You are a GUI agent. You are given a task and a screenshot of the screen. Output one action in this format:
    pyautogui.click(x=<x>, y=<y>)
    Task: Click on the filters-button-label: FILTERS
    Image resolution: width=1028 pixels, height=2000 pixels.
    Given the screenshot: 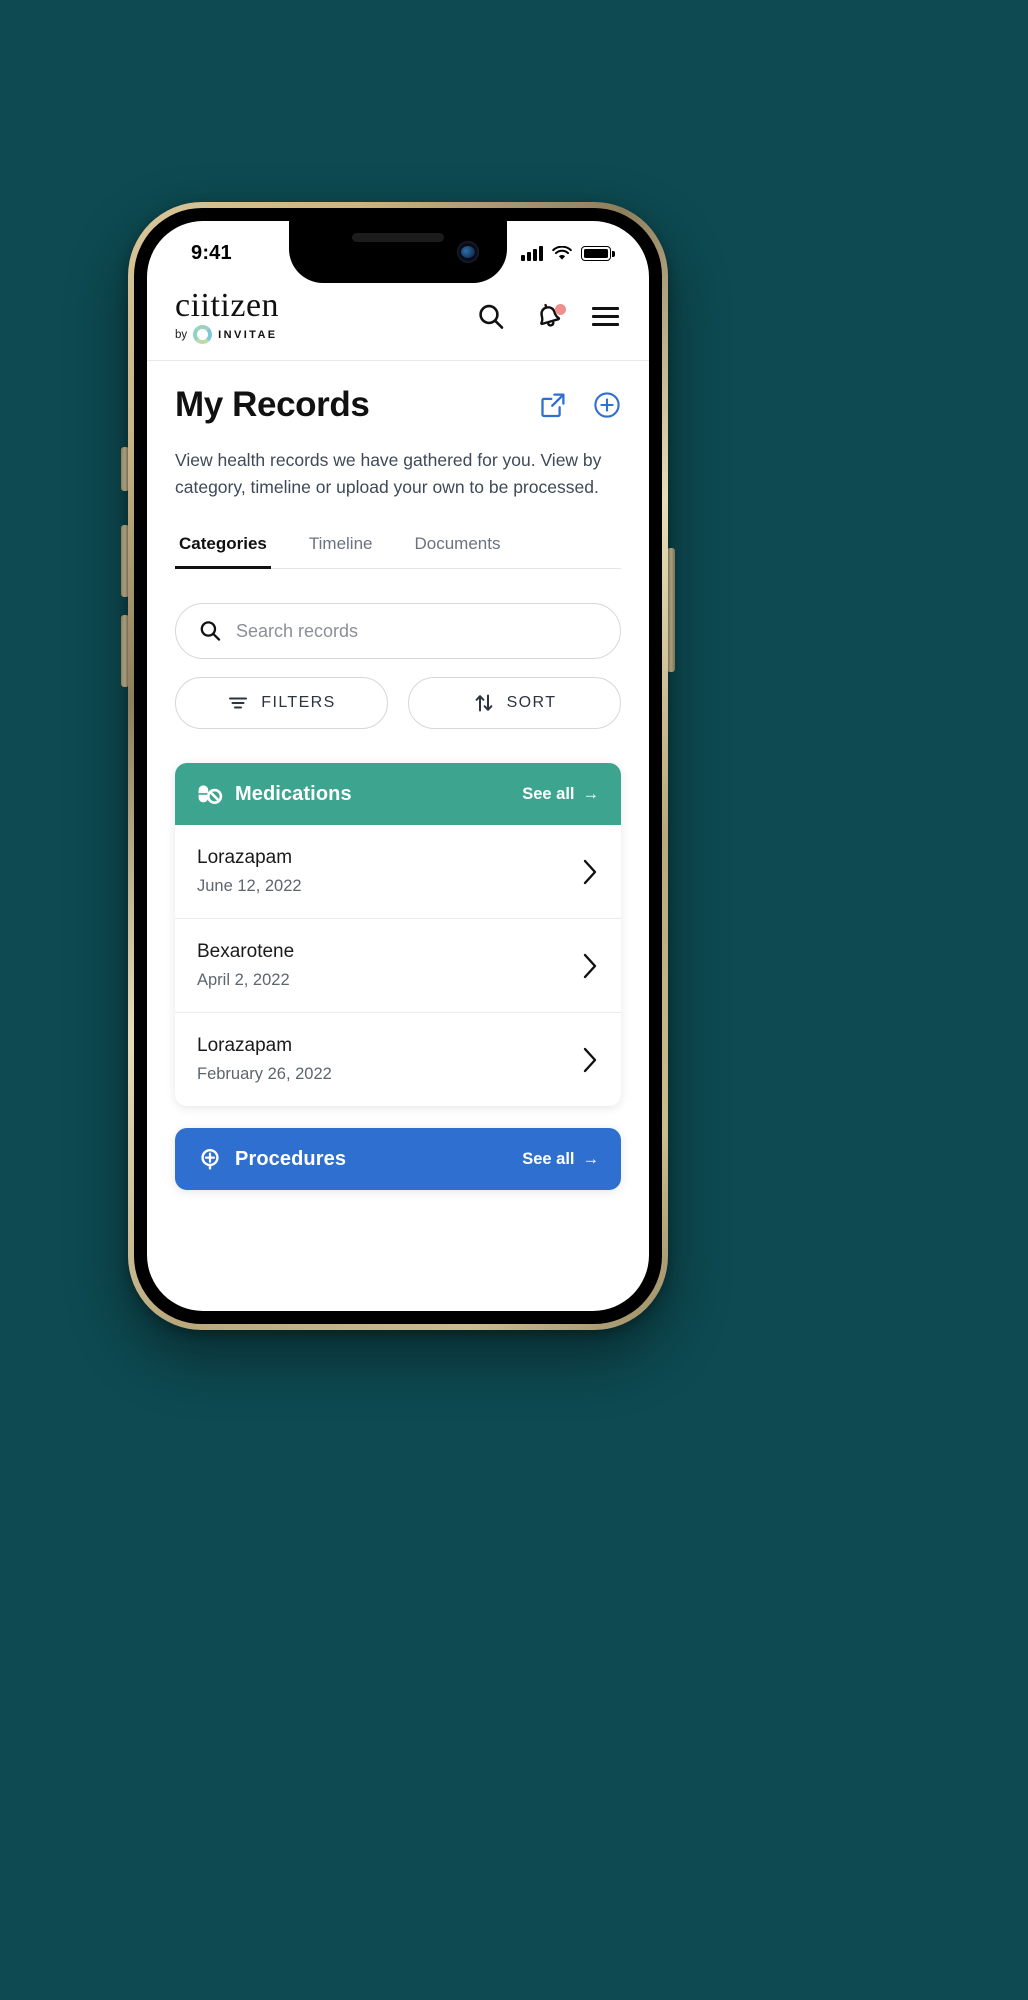 What is the action you would take?
    pyautogui.click(x=298, y=703)
    